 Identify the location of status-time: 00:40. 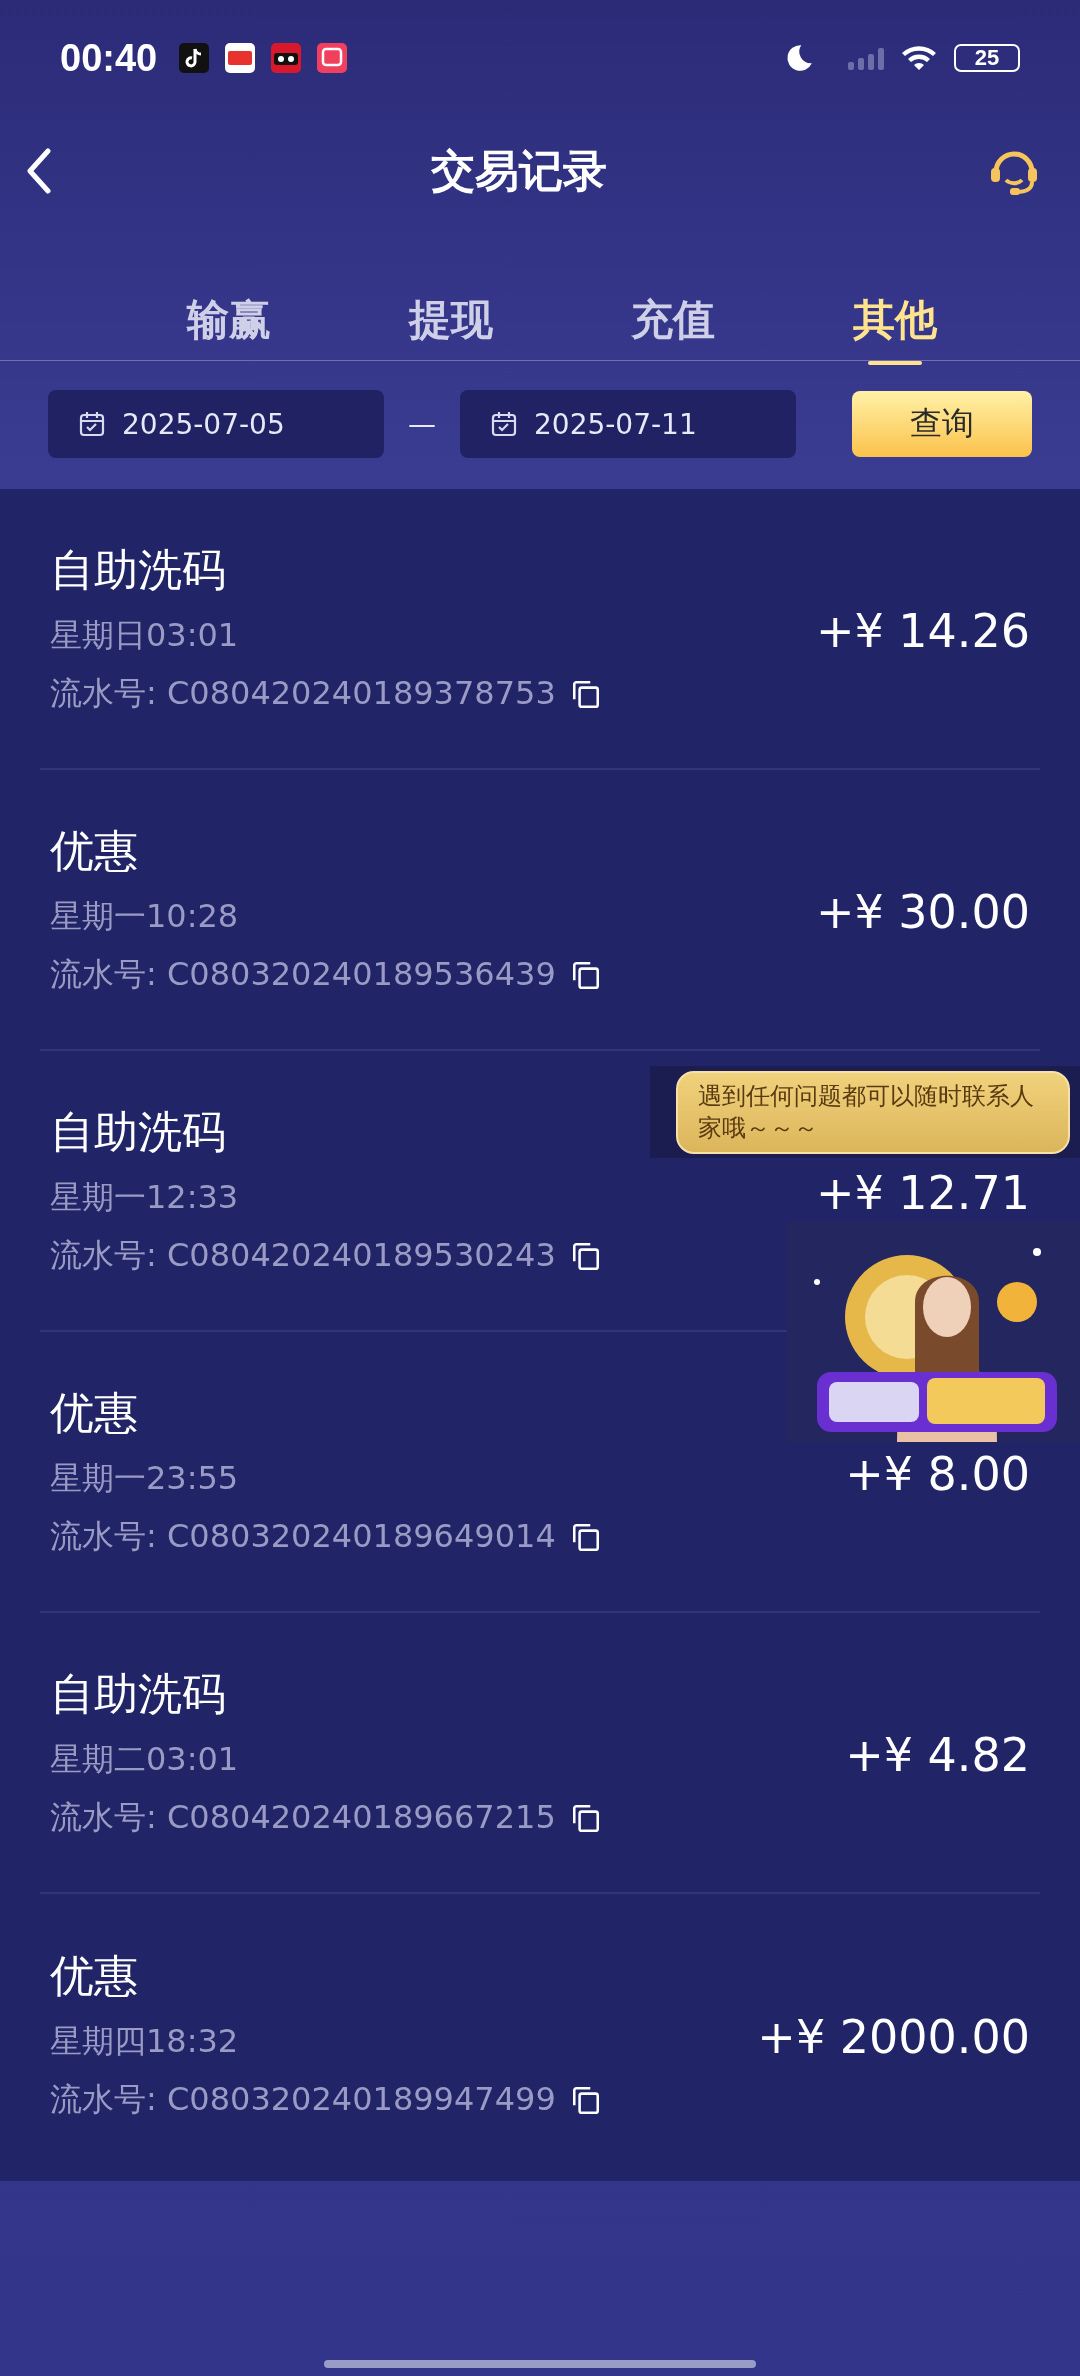
(109, 58).